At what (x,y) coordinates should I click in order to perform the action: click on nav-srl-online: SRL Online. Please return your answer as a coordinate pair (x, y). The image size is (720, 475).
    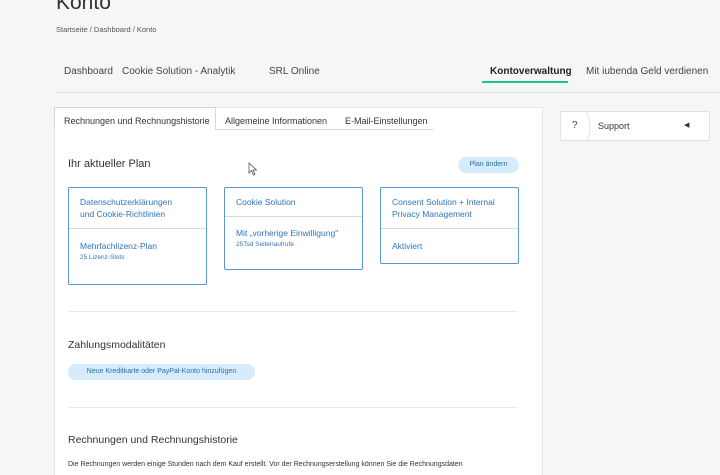
    Looking at the image, I should click on (294, 71).